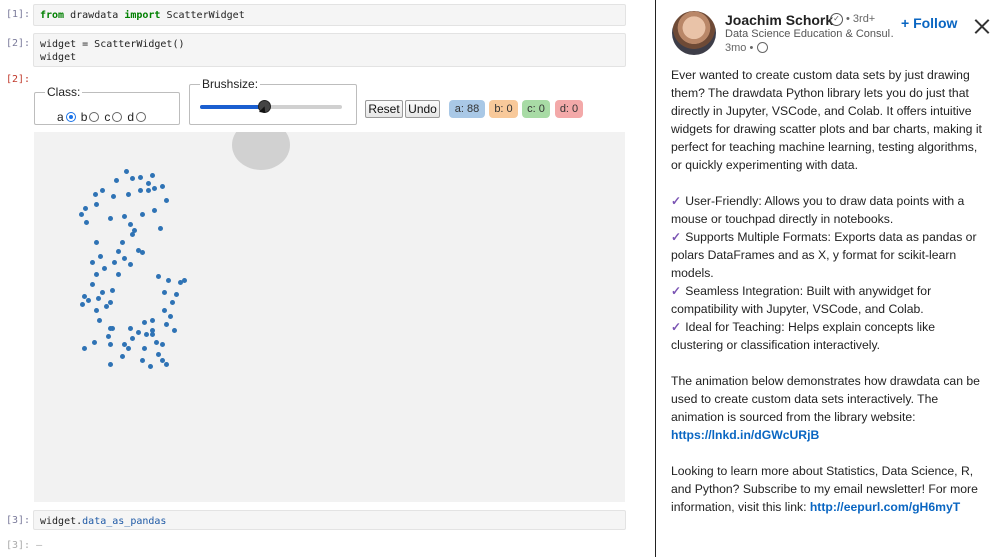 The width and height of the screenshot is (994, 557). I want to click on class-option-label: c, so click(107, 117).